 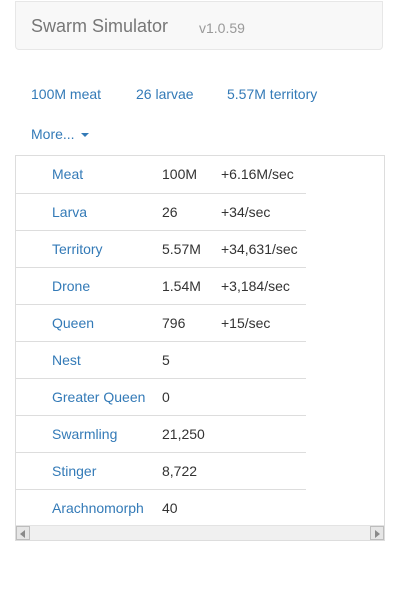 What do you see at coordinates (170, 212) in the screenshot?
I see `unit-count: 26` at bounding box center [170, 212].